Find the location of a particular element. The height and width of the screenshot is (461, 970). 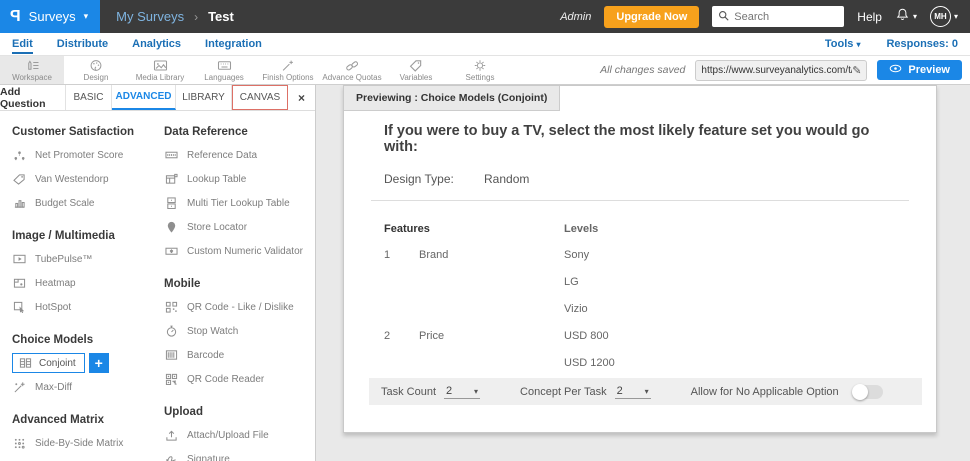

task-count-select: 2 ▾ is located at coordinates (462, 391).